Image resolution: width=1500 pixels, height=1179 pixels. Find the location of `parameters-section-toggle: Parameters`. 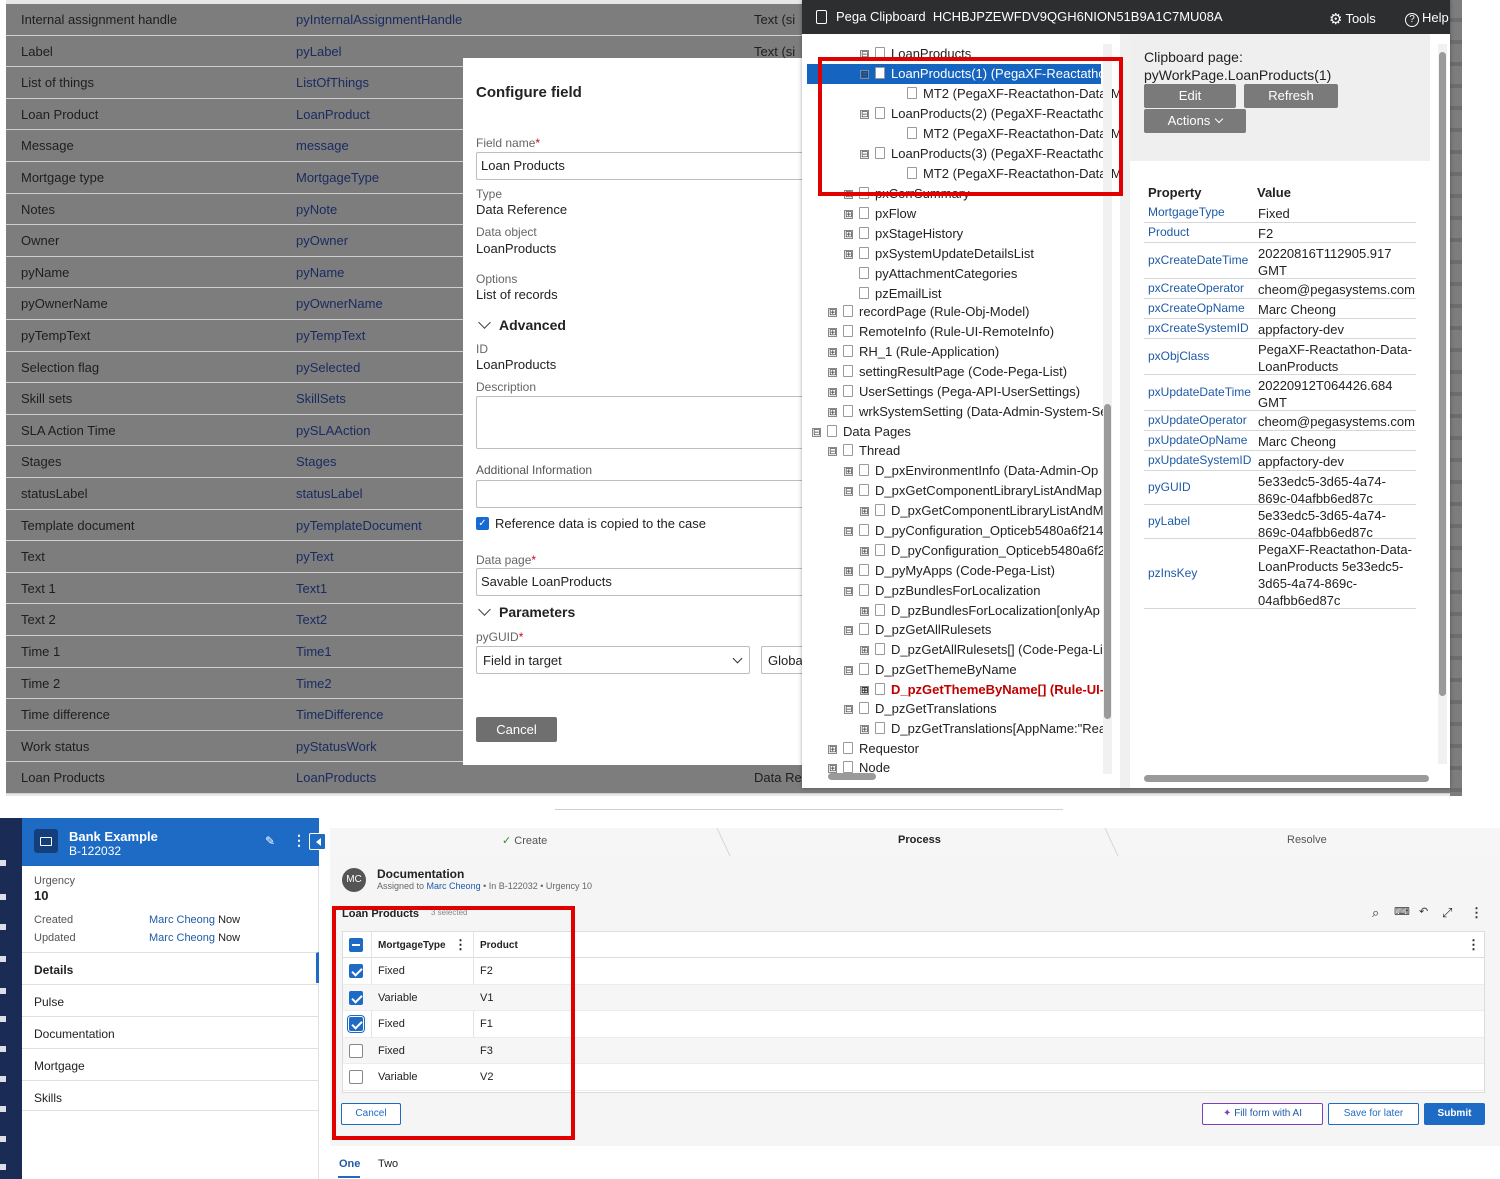

parameters-section-toggle: Parameters is located at coordinates (525, 611).